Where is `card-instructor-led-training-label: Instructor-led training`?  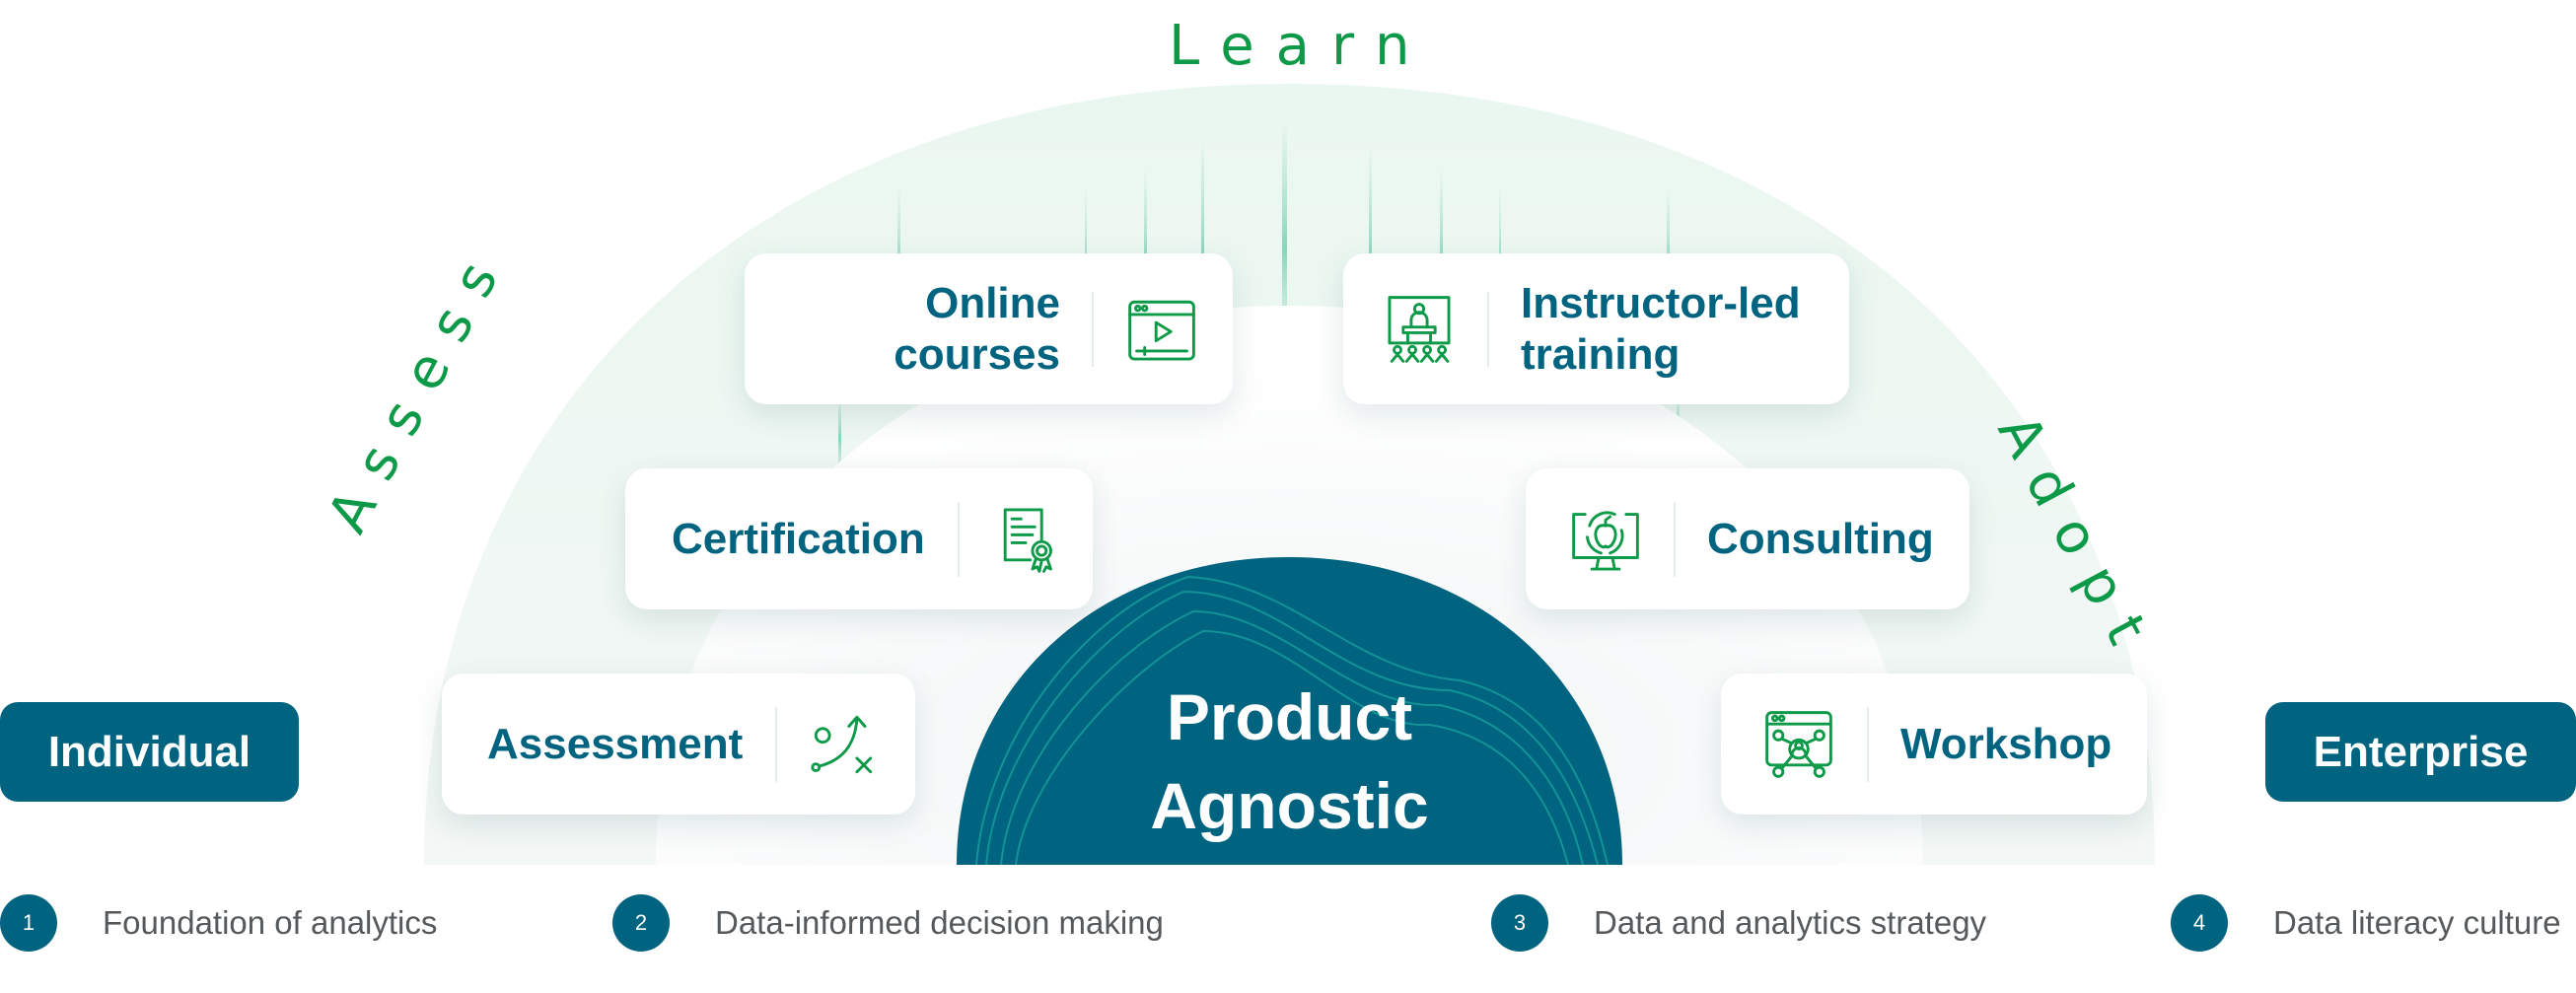 card-instructor-led-training-label: Instructor-led training is located at coordinates (1661, 328).